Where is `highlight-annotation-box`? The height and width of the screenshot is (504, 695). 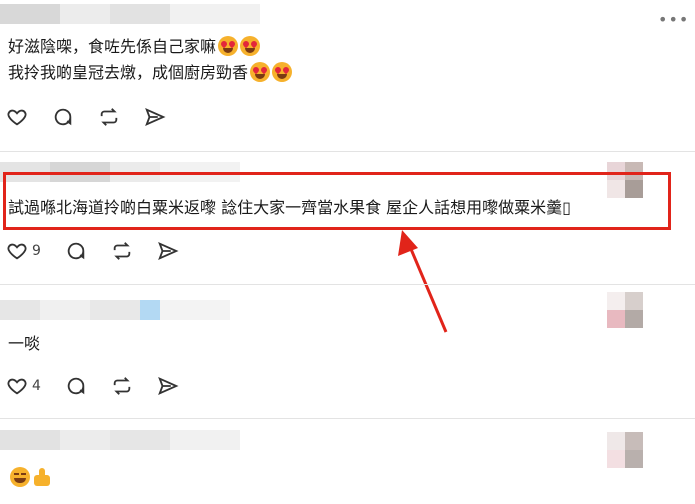
highlight-annotation-box is located at coordinates (337, 201).